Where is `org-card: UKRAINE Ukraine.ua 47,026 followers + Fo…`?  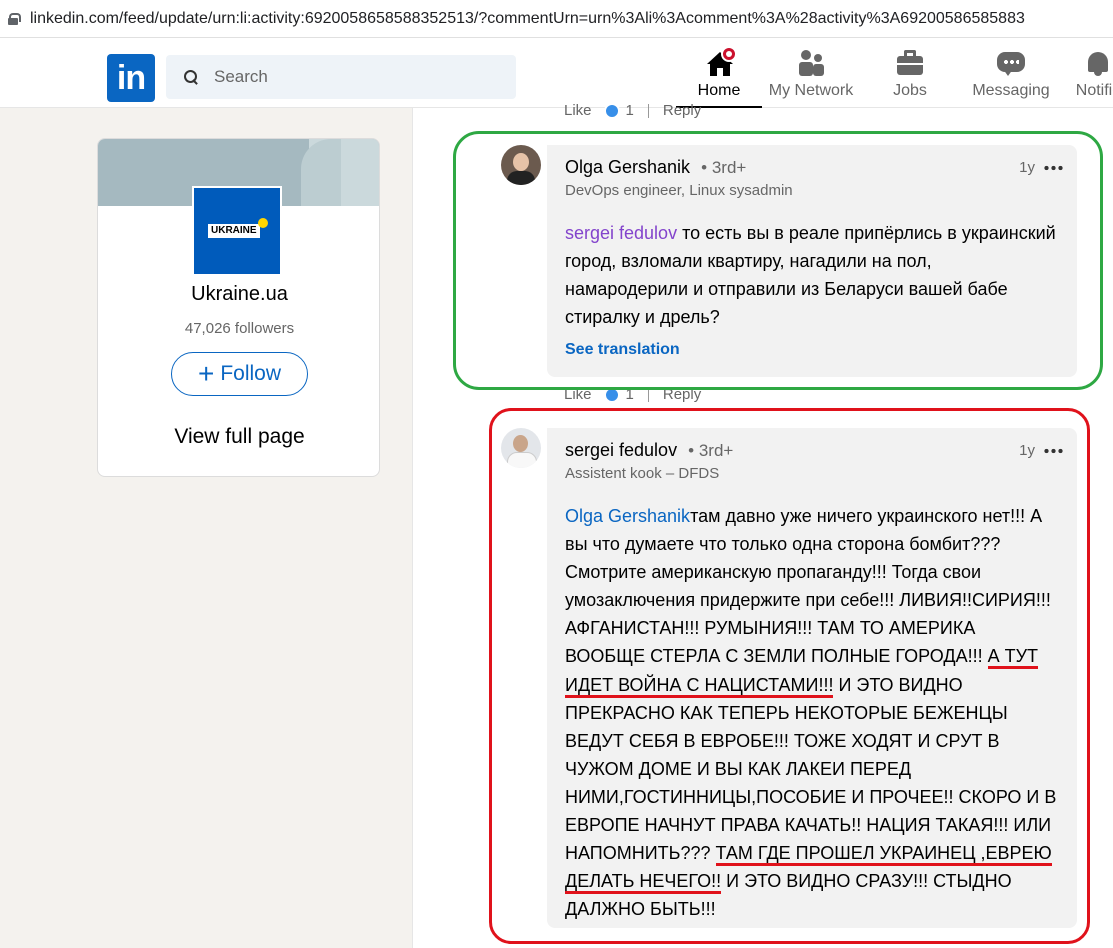 org-card: UKRAINE Ukraine.ua 47,026 followers + Fo… is located at coordinates (238, 307).